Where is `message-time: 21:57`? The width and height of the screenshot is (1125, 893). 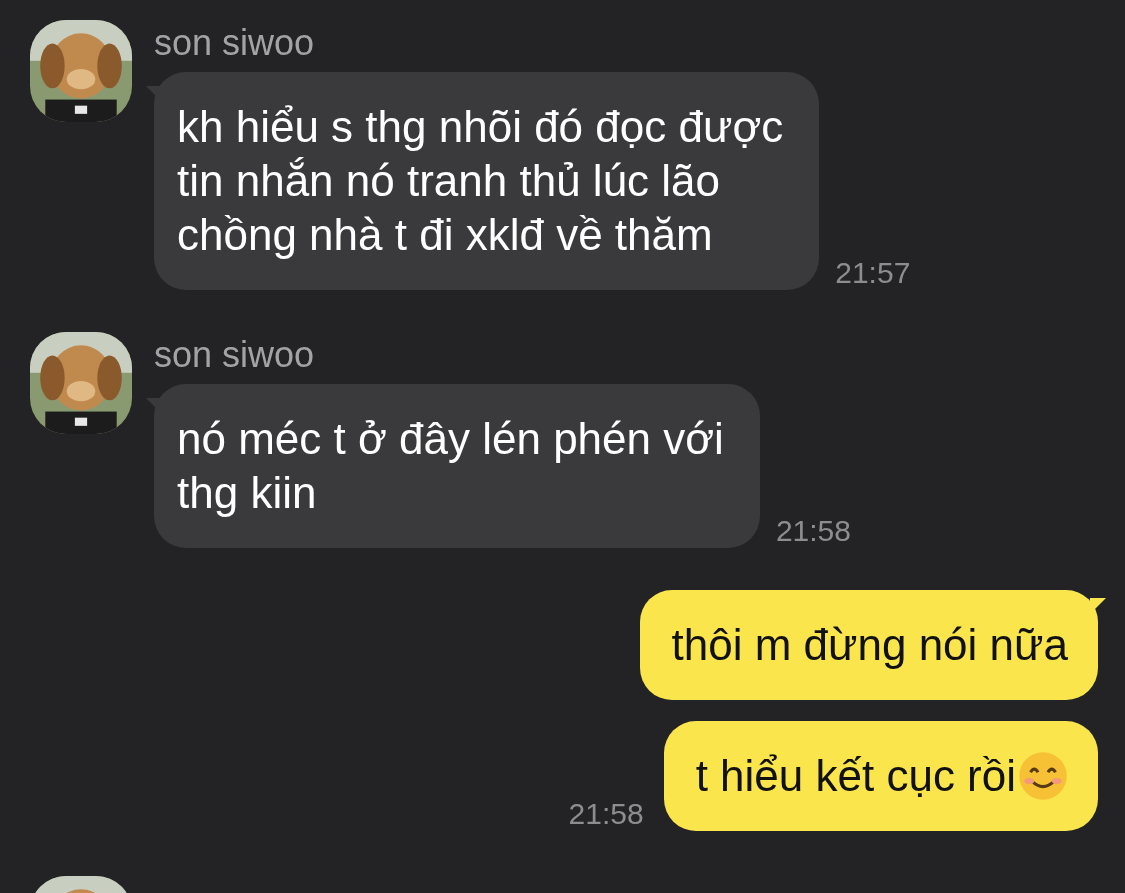 message-time: 21:57 is located at coordinates (873, 273).